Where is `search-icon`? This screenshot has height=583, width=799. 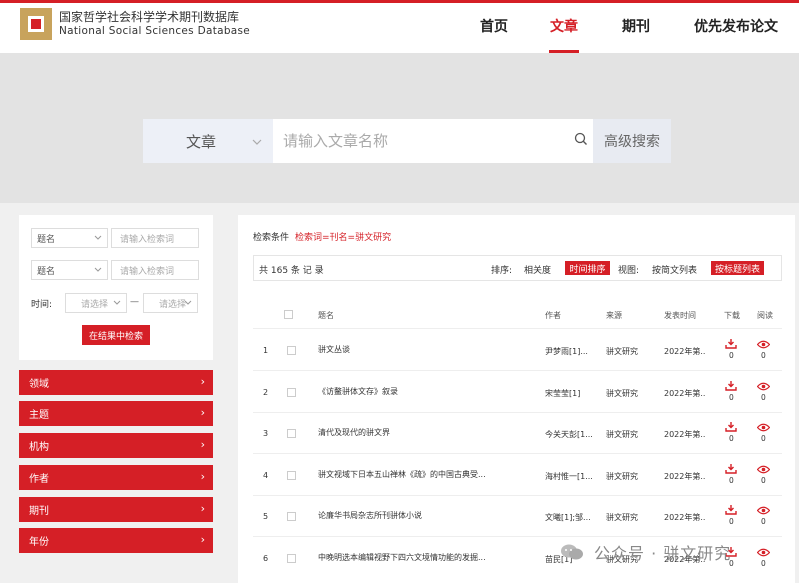 search-icon is located at coordinates (581, 139).